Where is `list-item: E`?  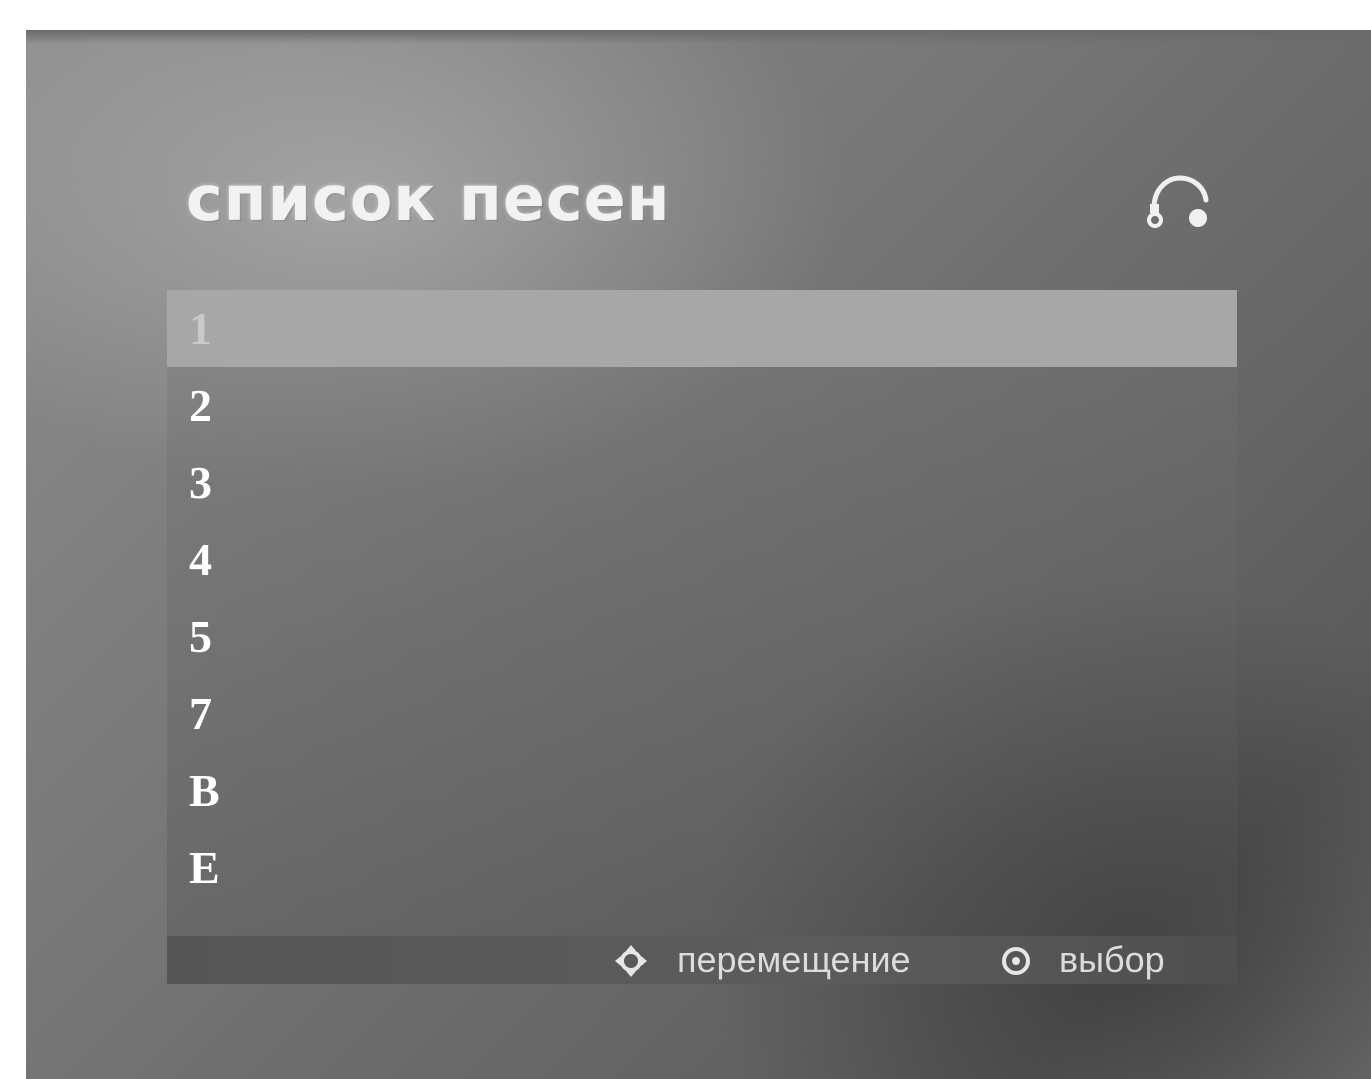
list-item: E is located at coordinates (702, 867).